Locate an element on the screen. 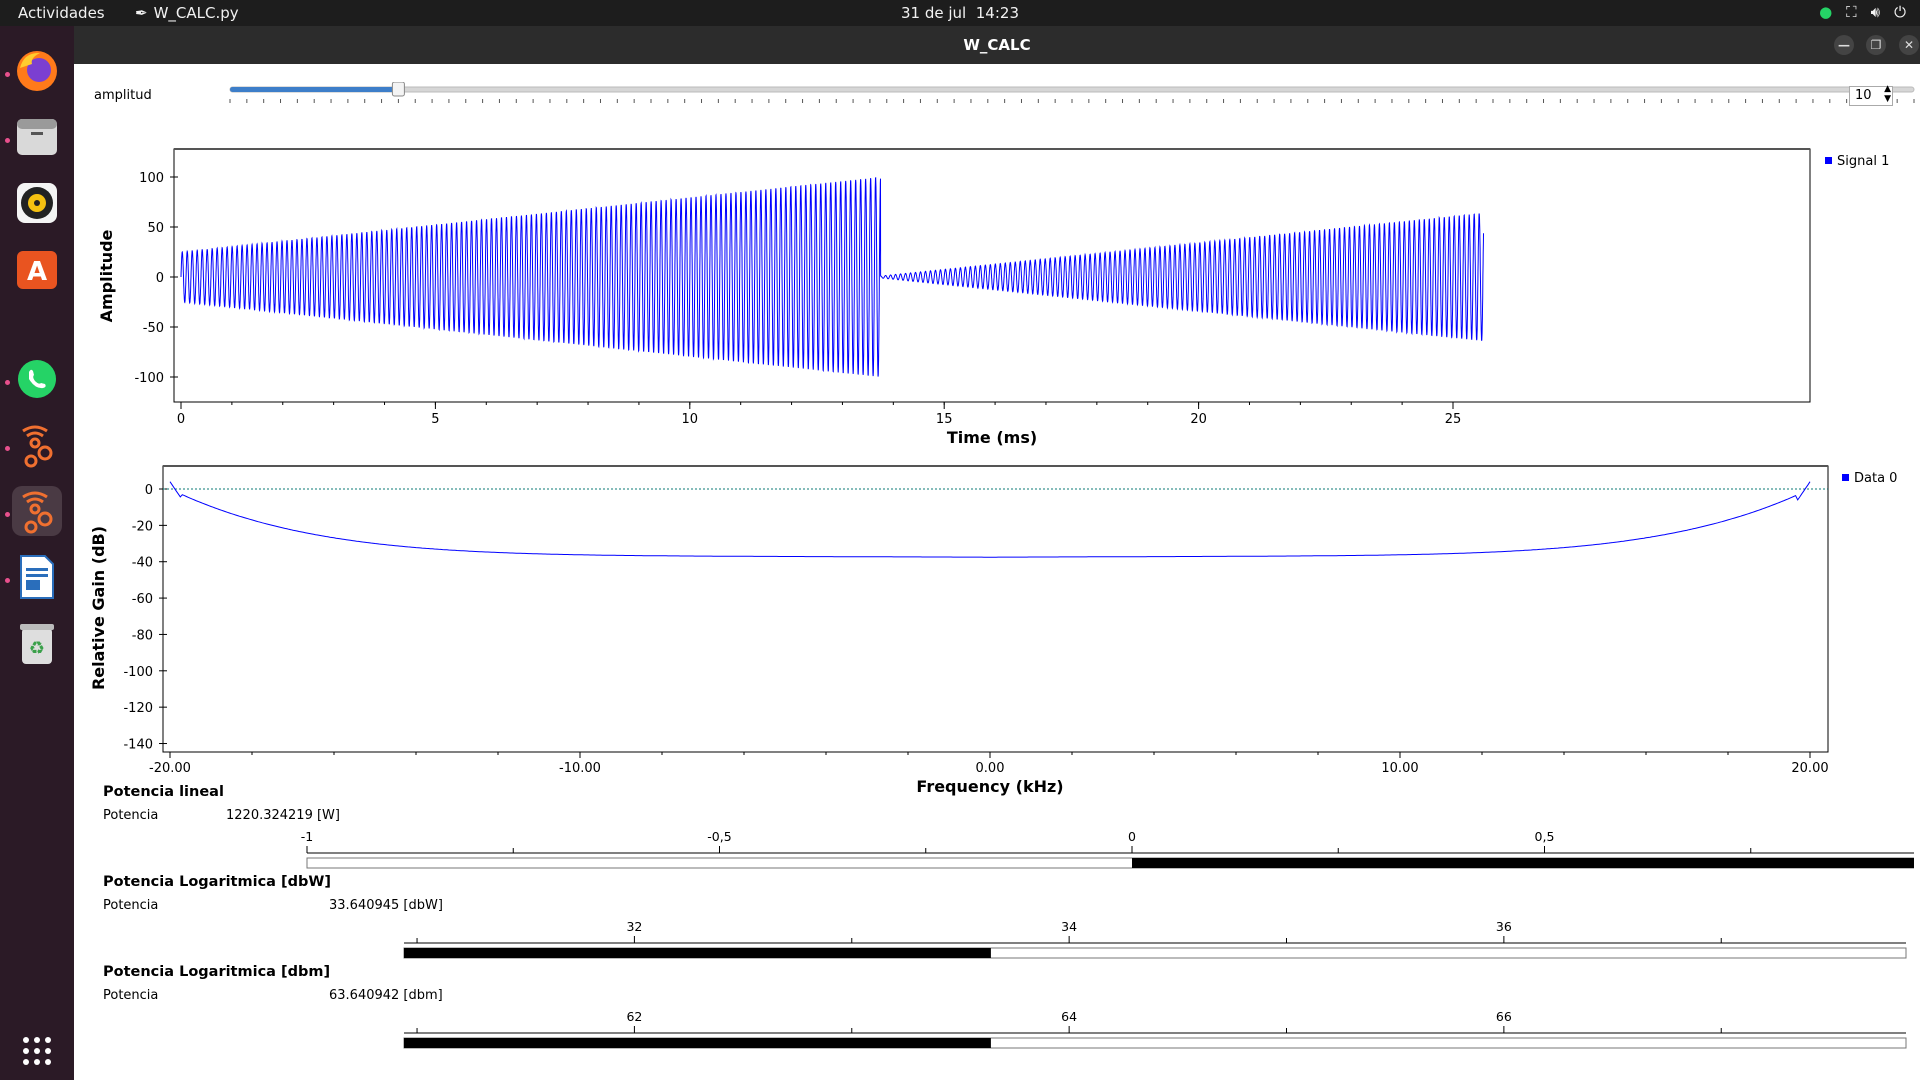 Image resolution: width=1920 pixels, height=1080 pixels. firefox-icon is located at coordinates (37, 71).